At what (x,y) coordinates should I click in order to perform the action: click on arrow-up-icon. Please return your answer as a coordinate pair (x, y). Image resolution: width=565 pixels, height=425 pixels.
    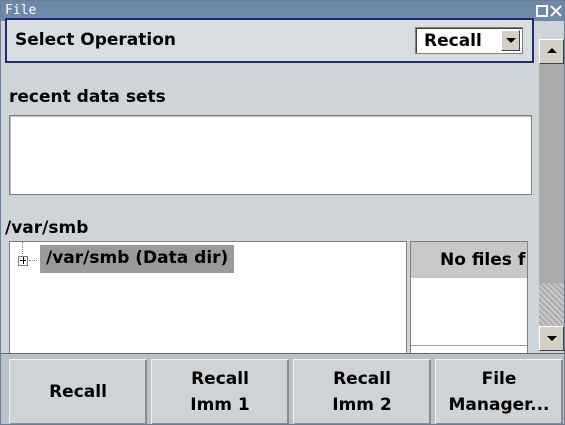
    Looking at the image, I should click on (551, 51).